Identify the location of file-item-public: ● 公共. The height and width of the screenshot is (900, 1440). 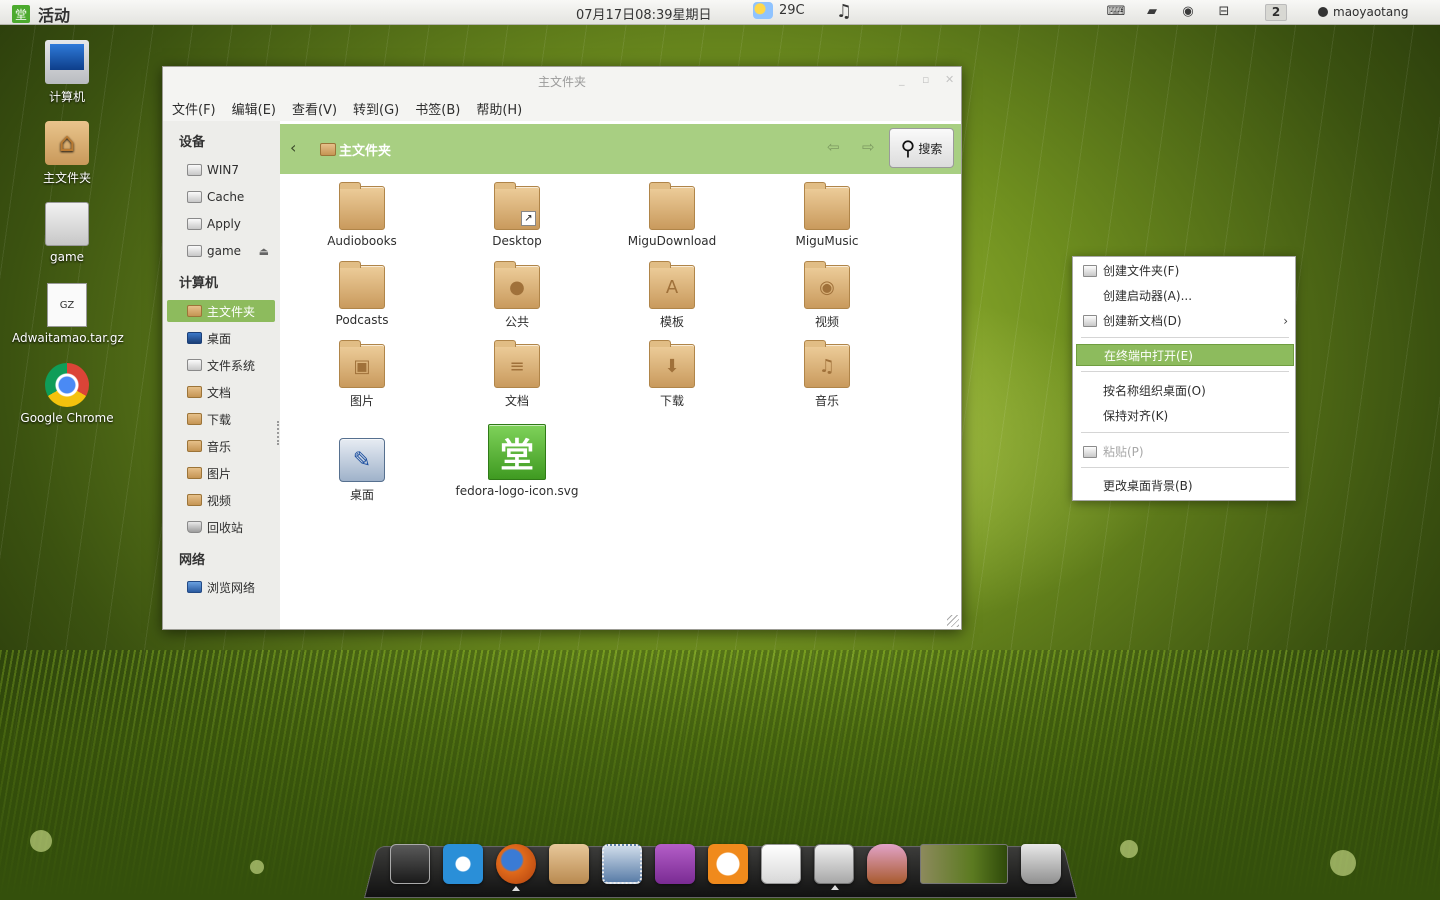
(517, 295).